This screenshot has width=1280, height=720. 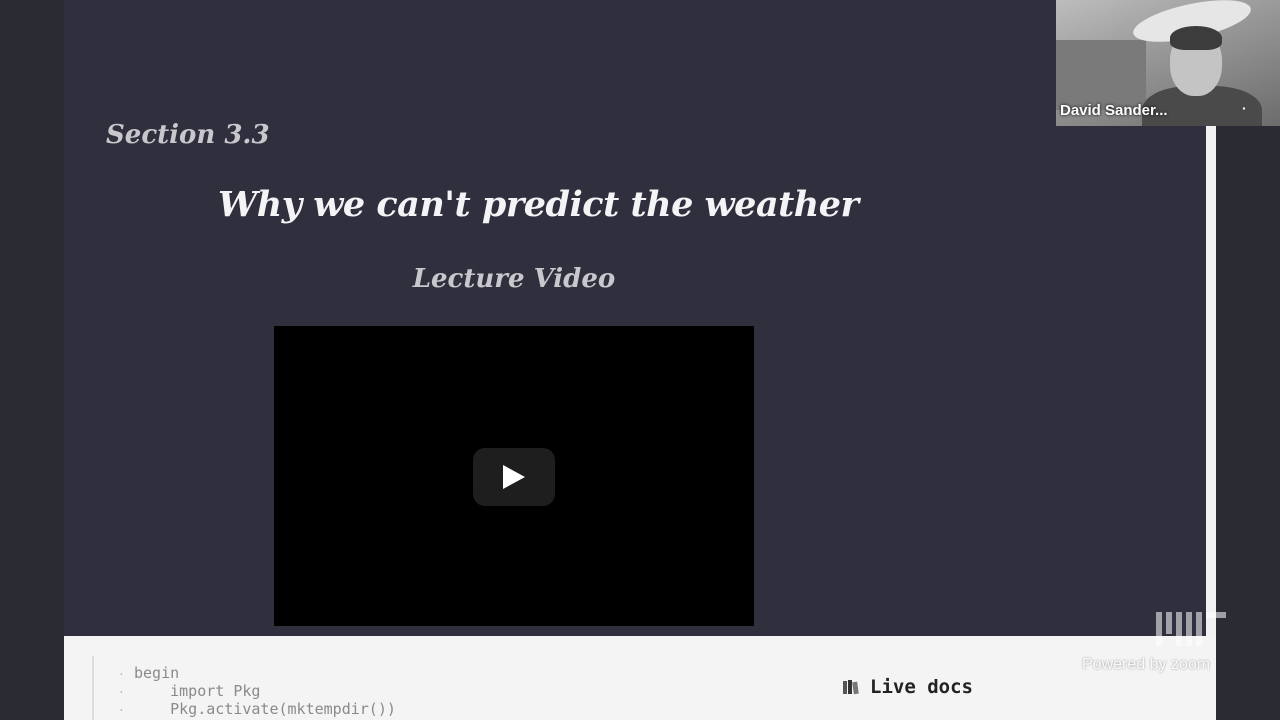 I want to click on play-icon, so click(x=514, y=477).